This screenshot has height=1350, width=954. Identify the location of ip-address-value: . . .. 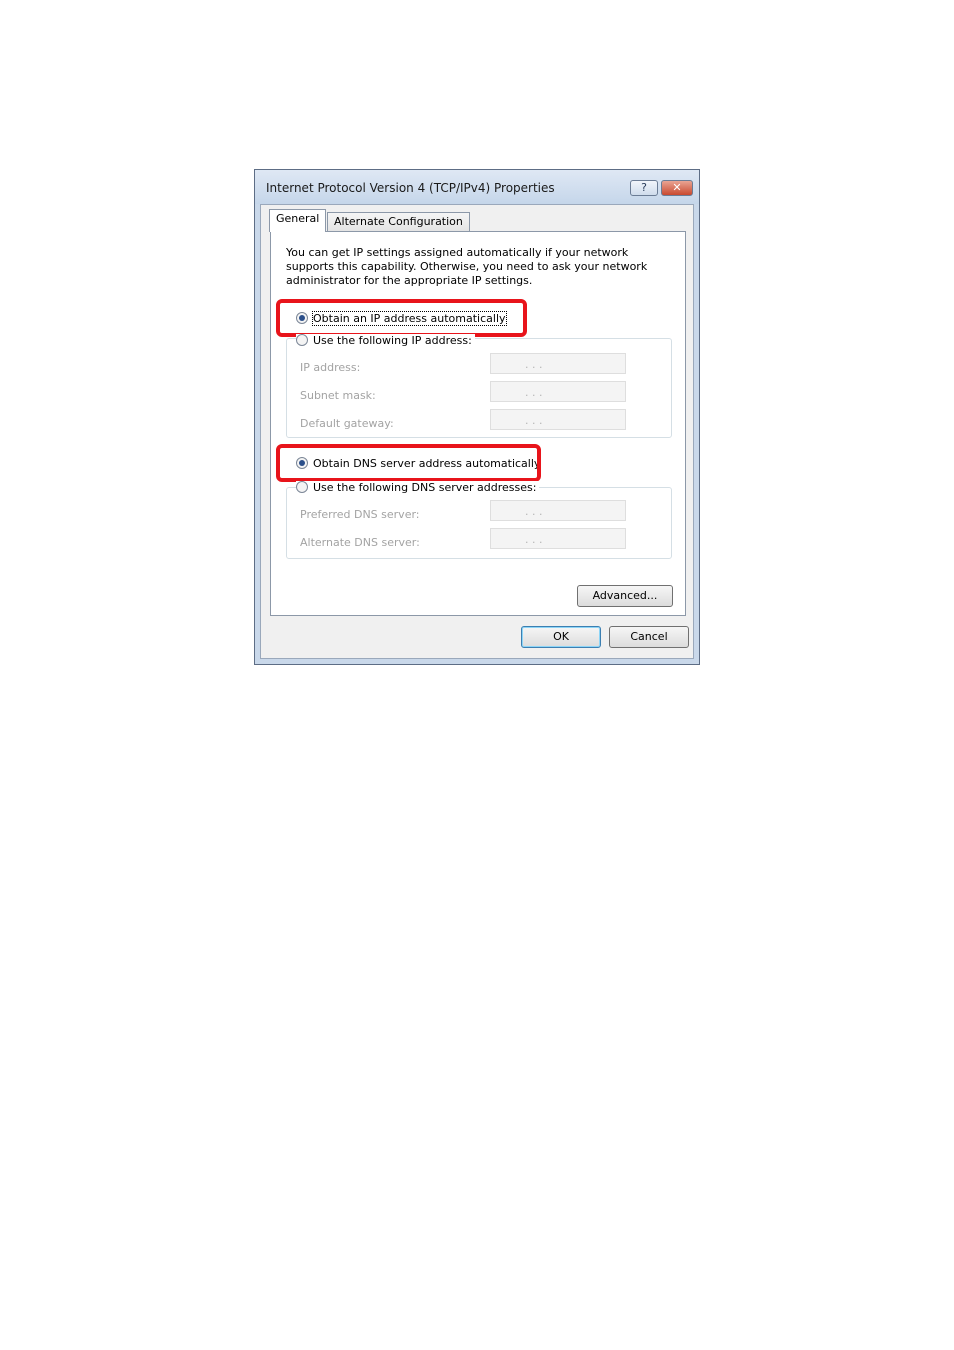
(534, 364).